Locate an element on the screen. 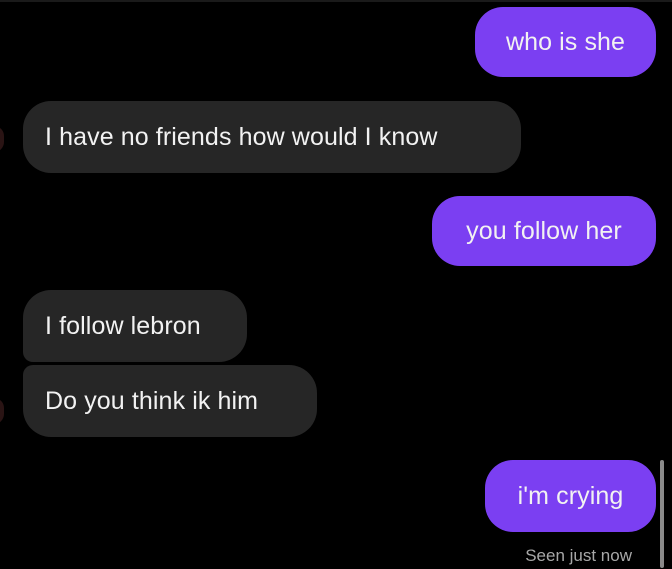 The height and width of the screenshot is (569, 672). message-bubble-received: I have no friends how would I know is located at coordinates (272, 137).